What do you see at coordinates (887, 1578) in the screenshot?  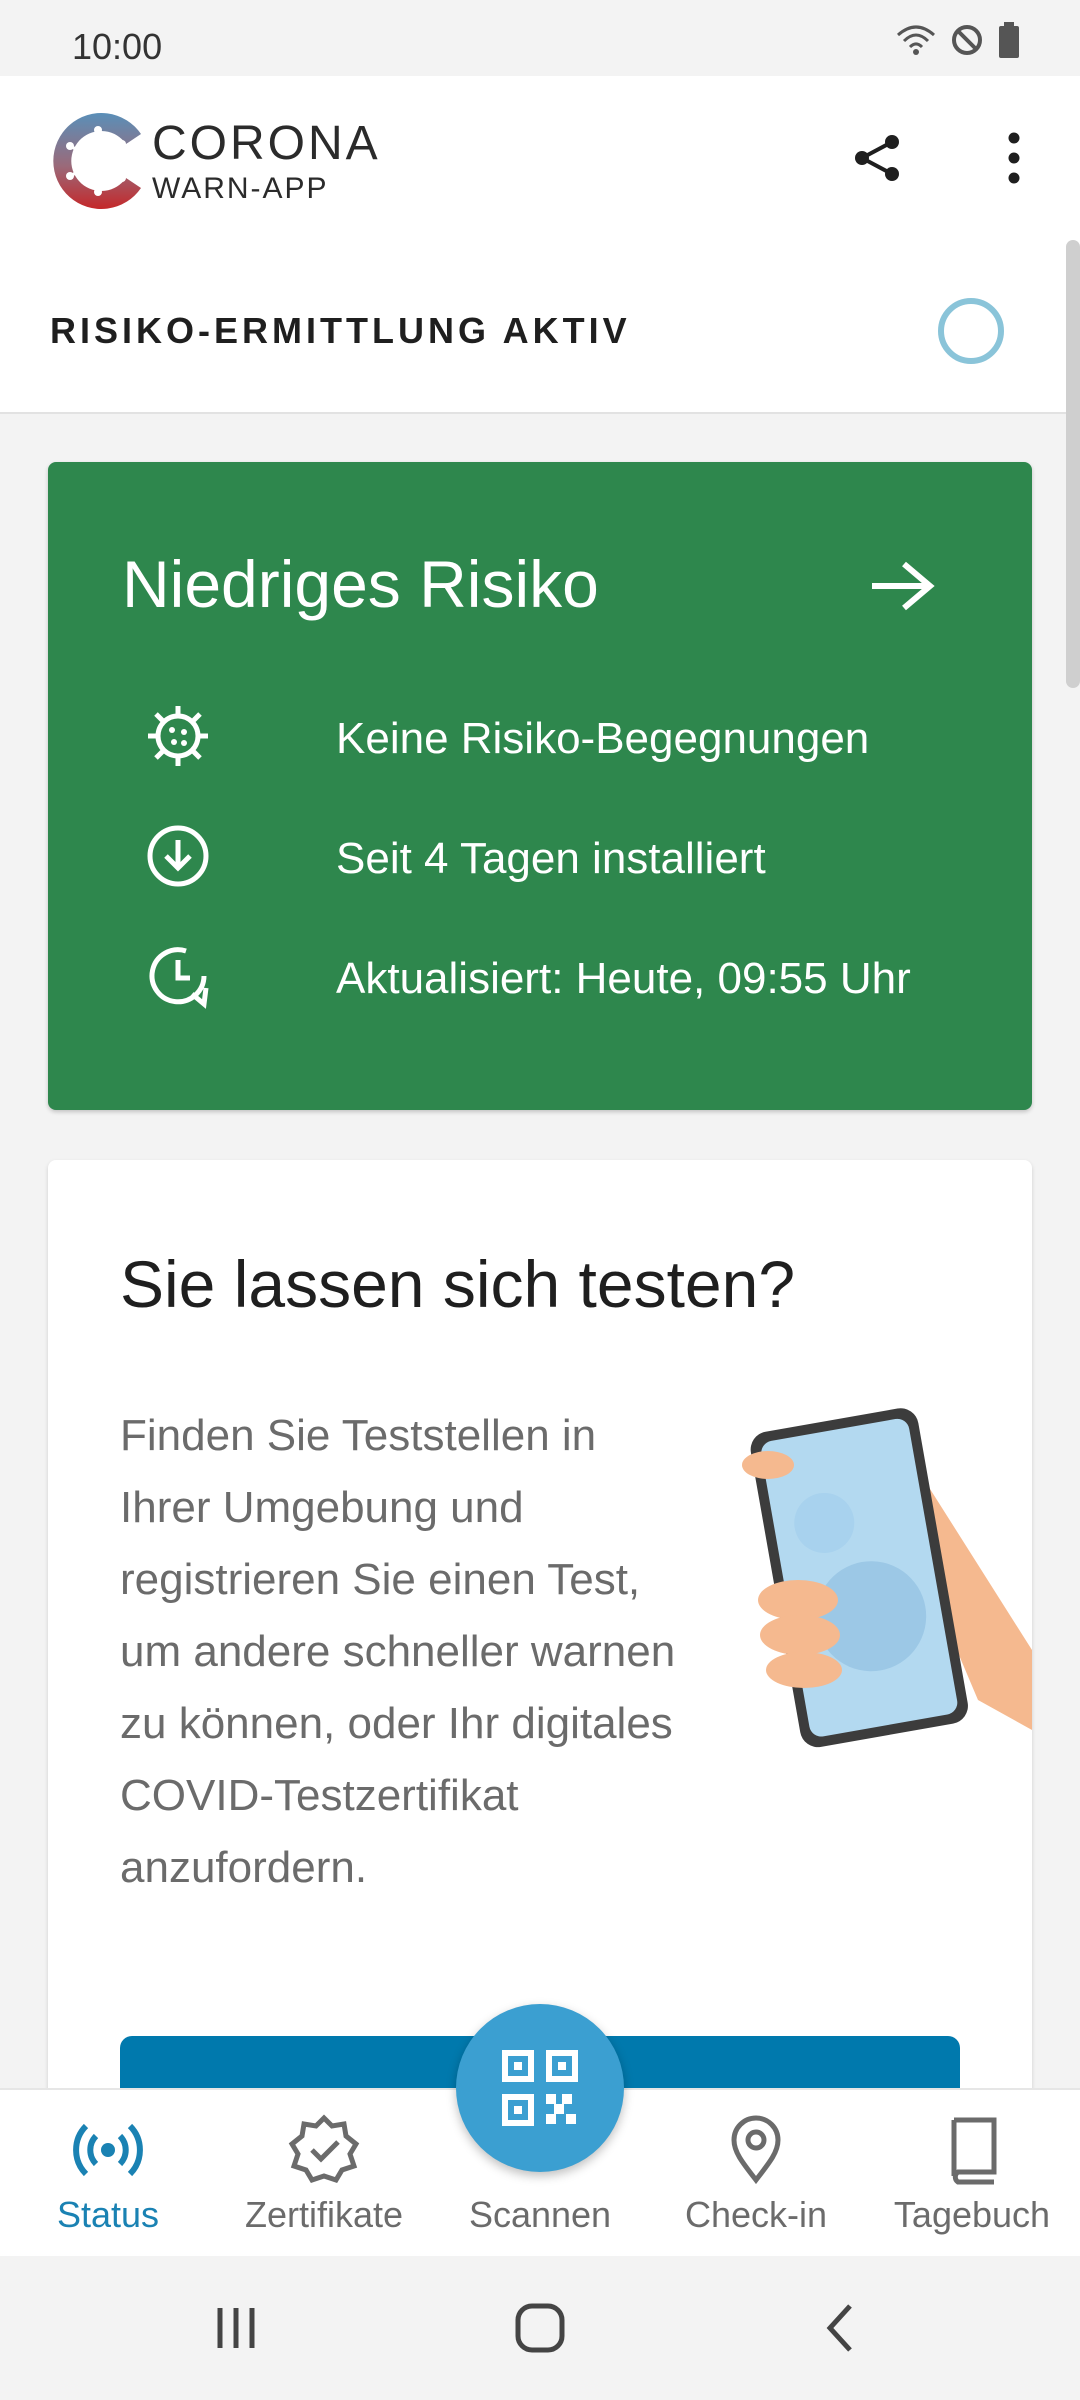 I see `phone-in-hand-illustration` at bounding box center [887, 1578].